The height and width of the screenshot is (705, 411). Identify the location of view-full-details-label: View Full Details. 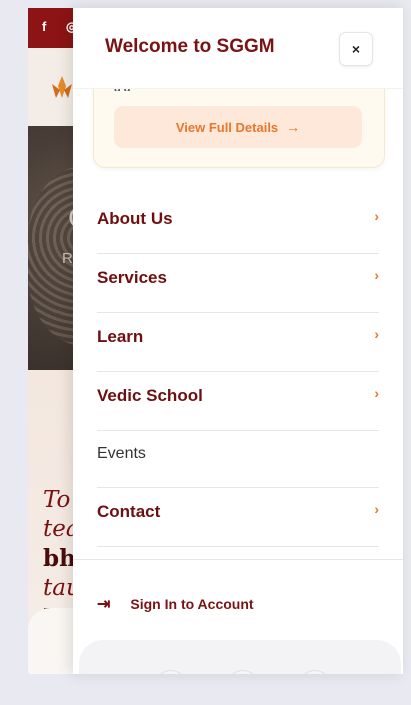
(227, 127).